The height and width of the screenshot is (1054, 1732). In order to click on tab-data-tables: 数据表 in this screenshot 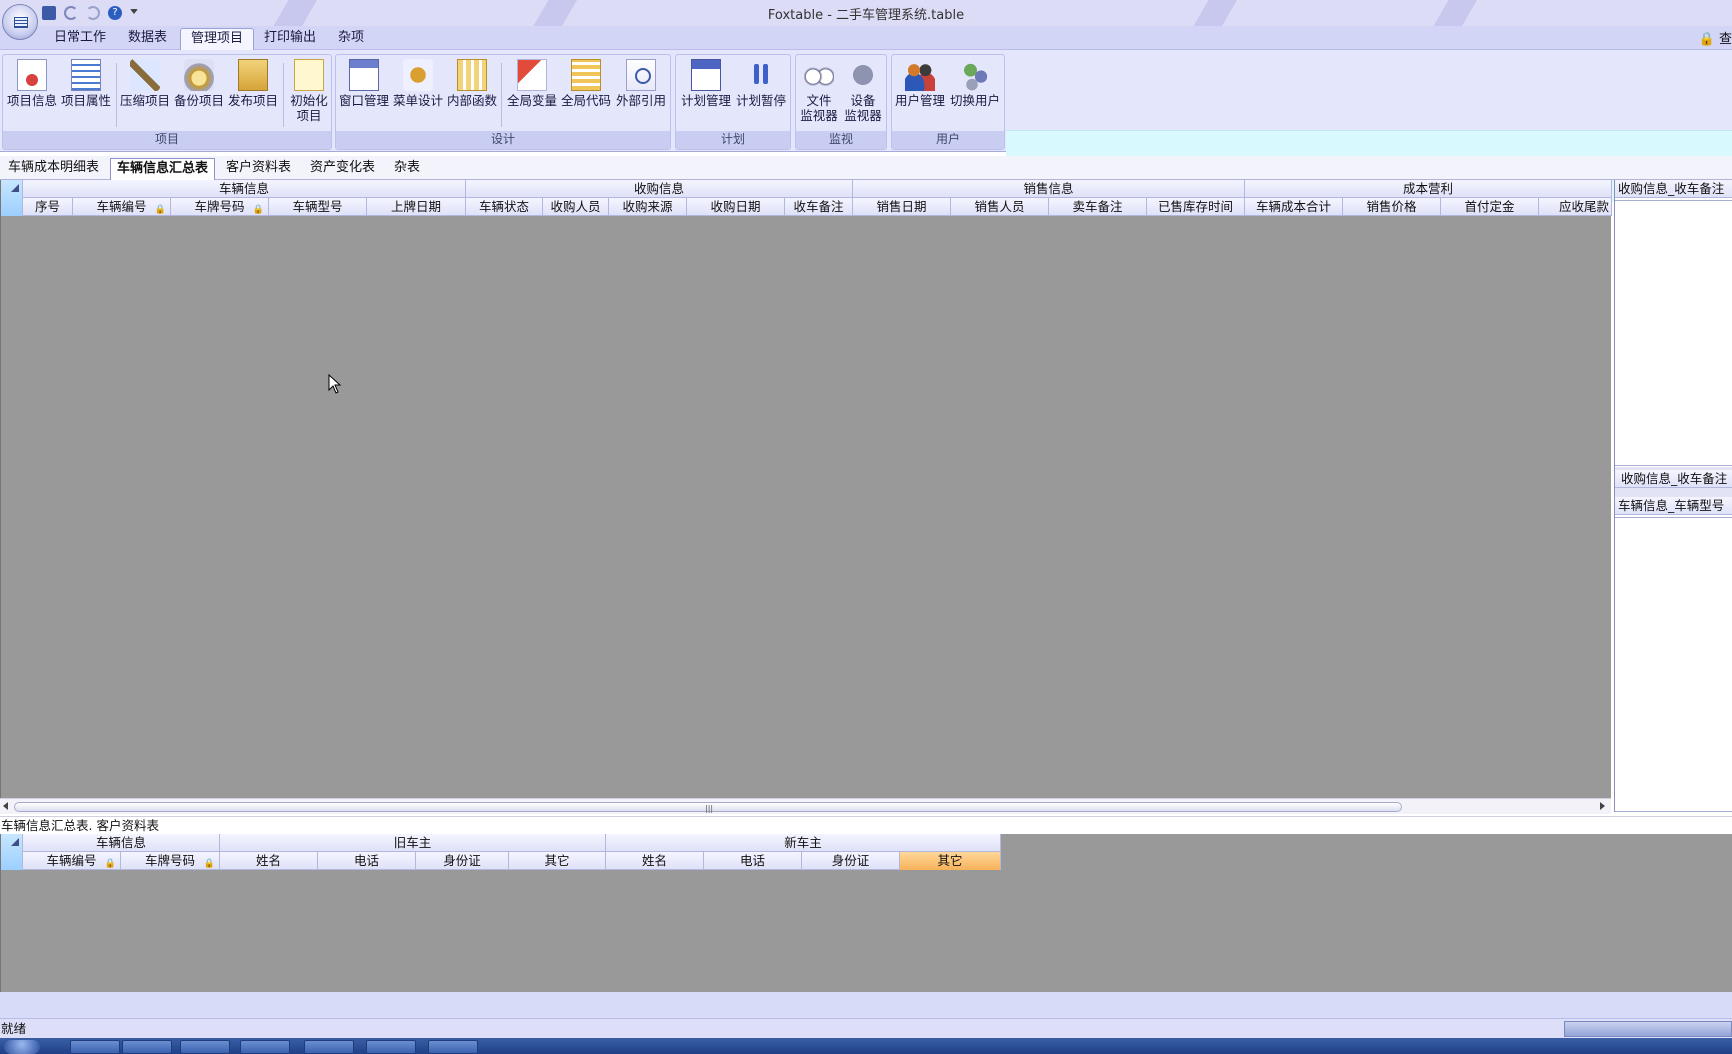, I will do `click(147, 39)`.